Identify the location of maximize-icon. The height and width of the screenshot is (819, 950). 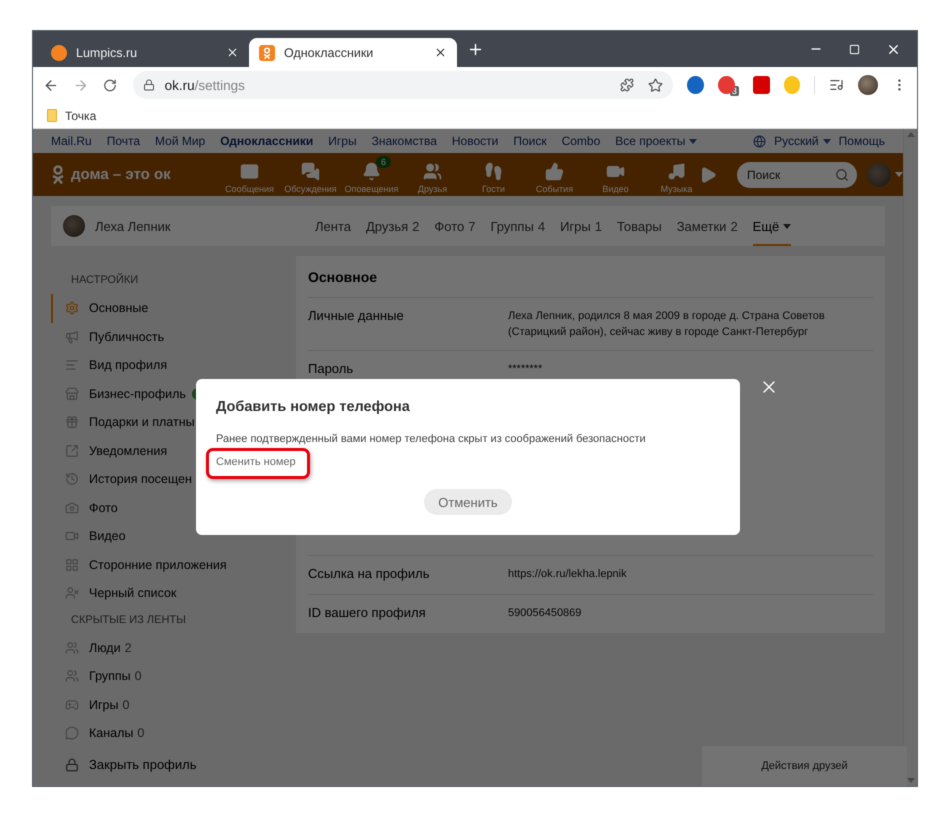
(854, 49).